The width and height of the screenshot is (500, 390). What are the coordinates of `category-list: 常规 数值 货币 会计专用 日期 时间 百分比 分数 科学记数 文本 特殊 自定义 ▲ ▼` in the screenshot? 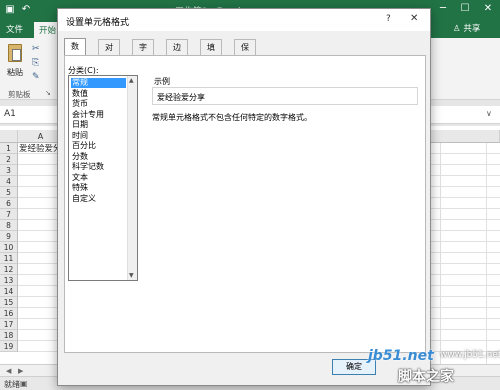 It's located at (103, 178).